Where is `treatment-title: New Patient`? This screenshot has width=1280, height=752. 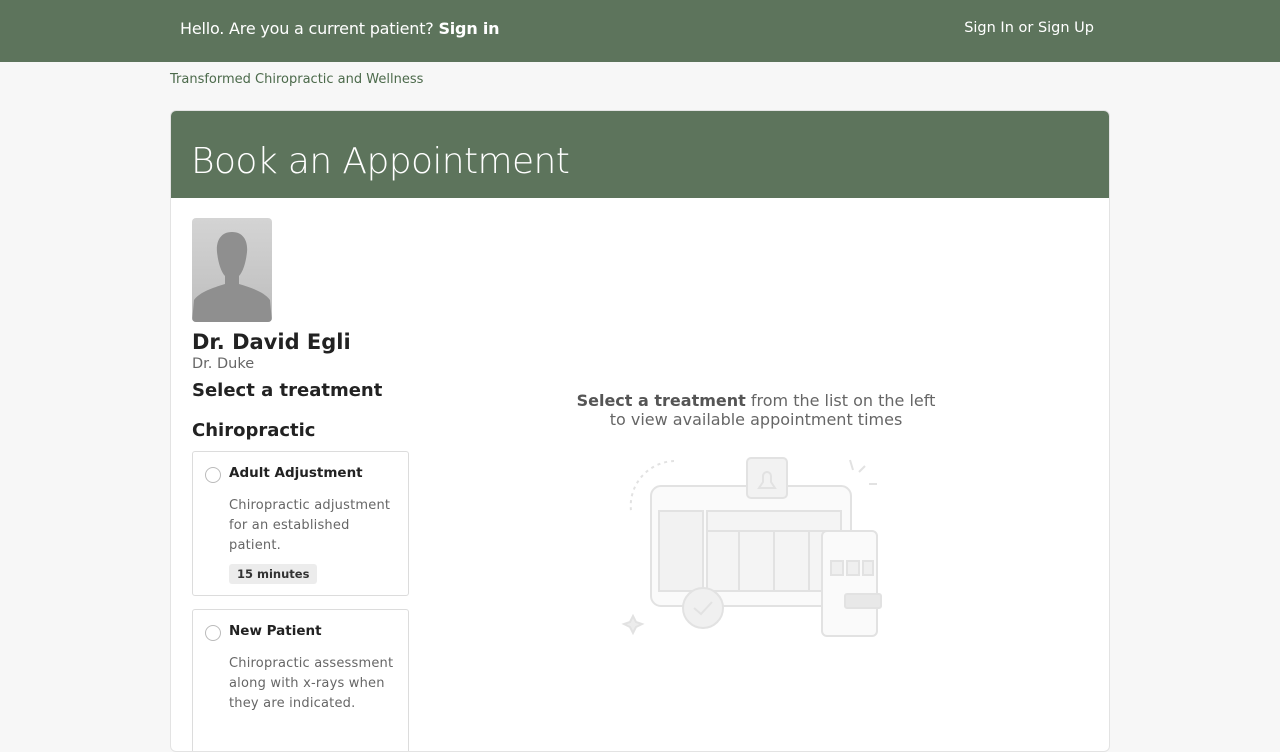 treatment-title: New Patient is located at coordinates (275, 631).